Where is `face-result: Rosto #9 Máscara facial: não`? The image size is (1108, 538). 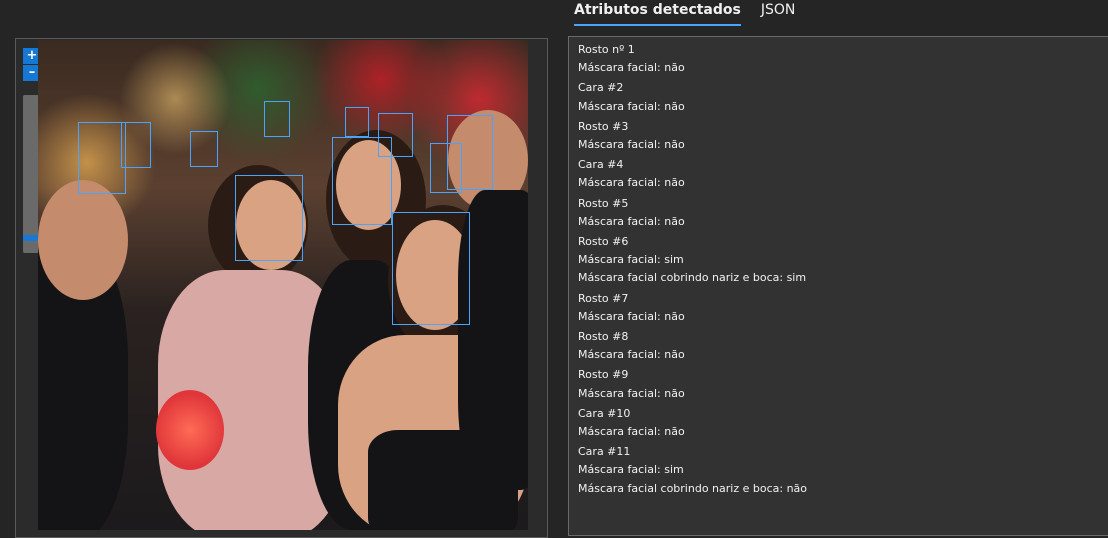 face-result: Rosto #9 Máscara facial: não is located at coordinates (840, 384).